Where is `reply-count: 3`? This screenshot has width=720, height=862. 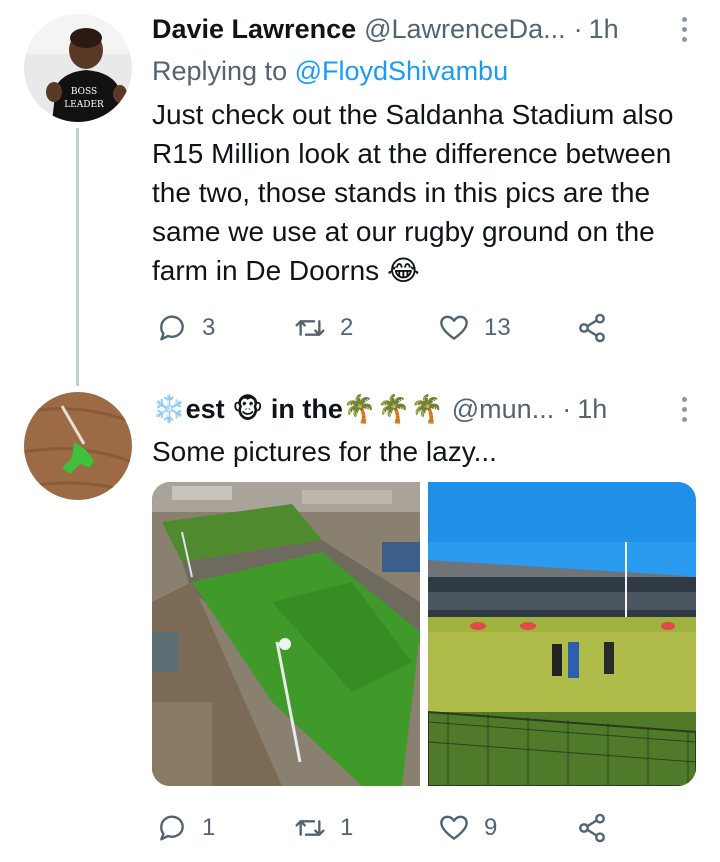
reply-count: 3 is located at coordinates (209, 327).